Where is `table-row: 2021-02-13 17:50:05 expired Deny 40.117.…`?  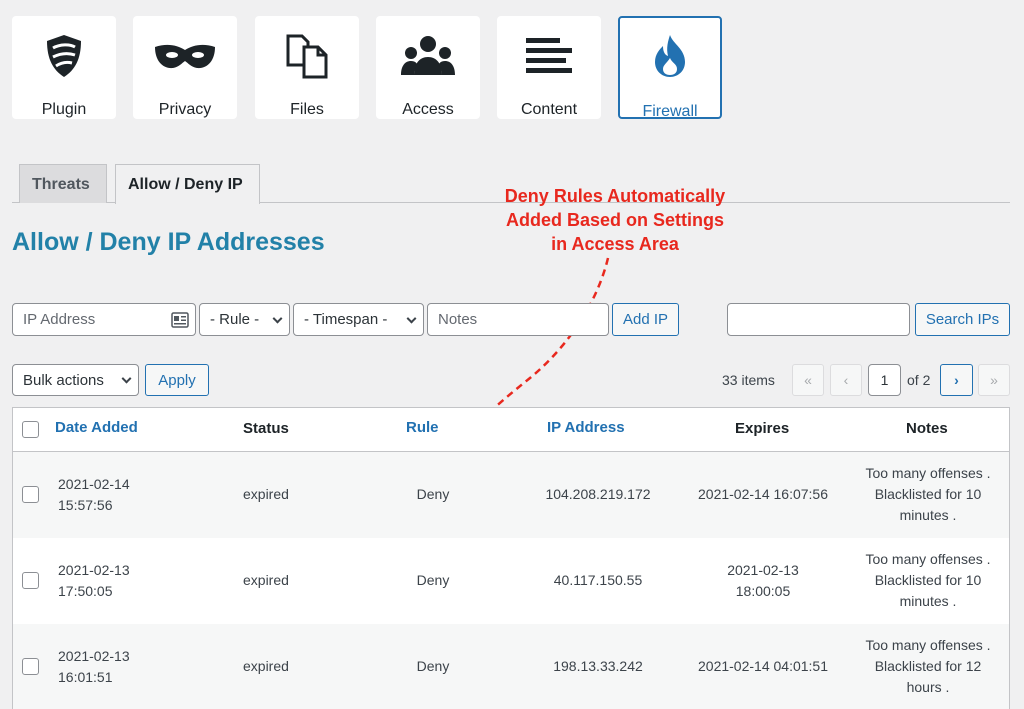 table-row: 2021-02-13 17:50:05 expired Deny 40.117.… is located at coordinates (511, 581).